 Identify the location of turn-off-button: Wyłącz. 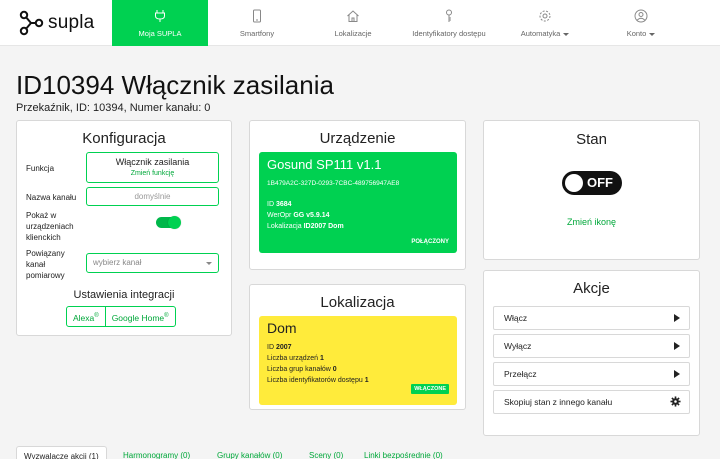
(591, 346).